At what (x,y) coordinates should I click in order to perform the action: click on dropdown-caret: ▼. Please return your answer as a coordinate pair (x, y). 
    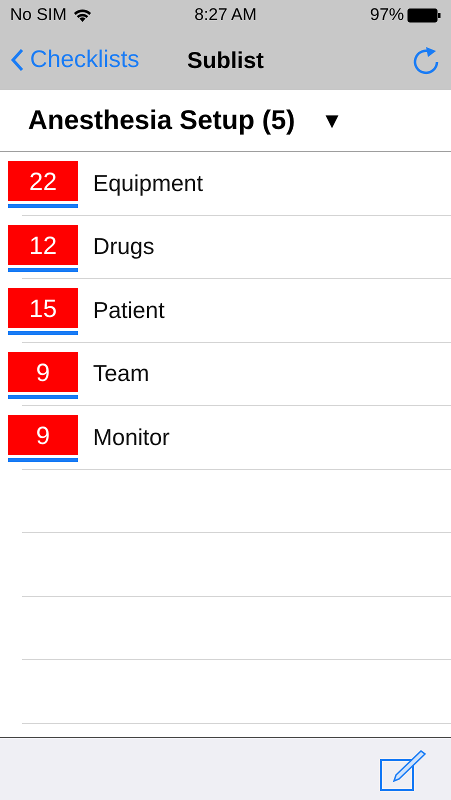
    Looking at the image, I should click on (332, 121).